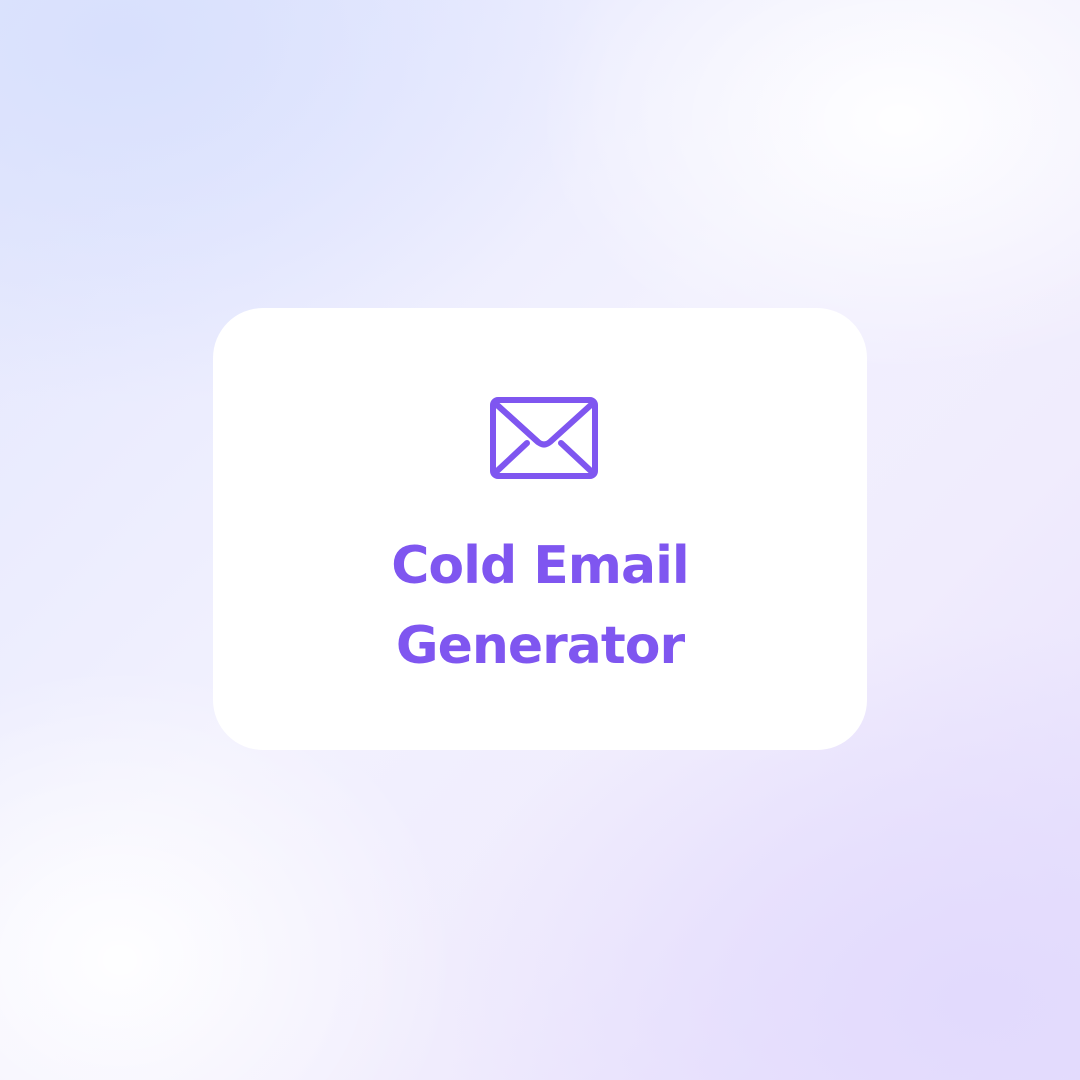 The image size is (1080, 1080). I want to click on envelope-icon, so click(544, 438).